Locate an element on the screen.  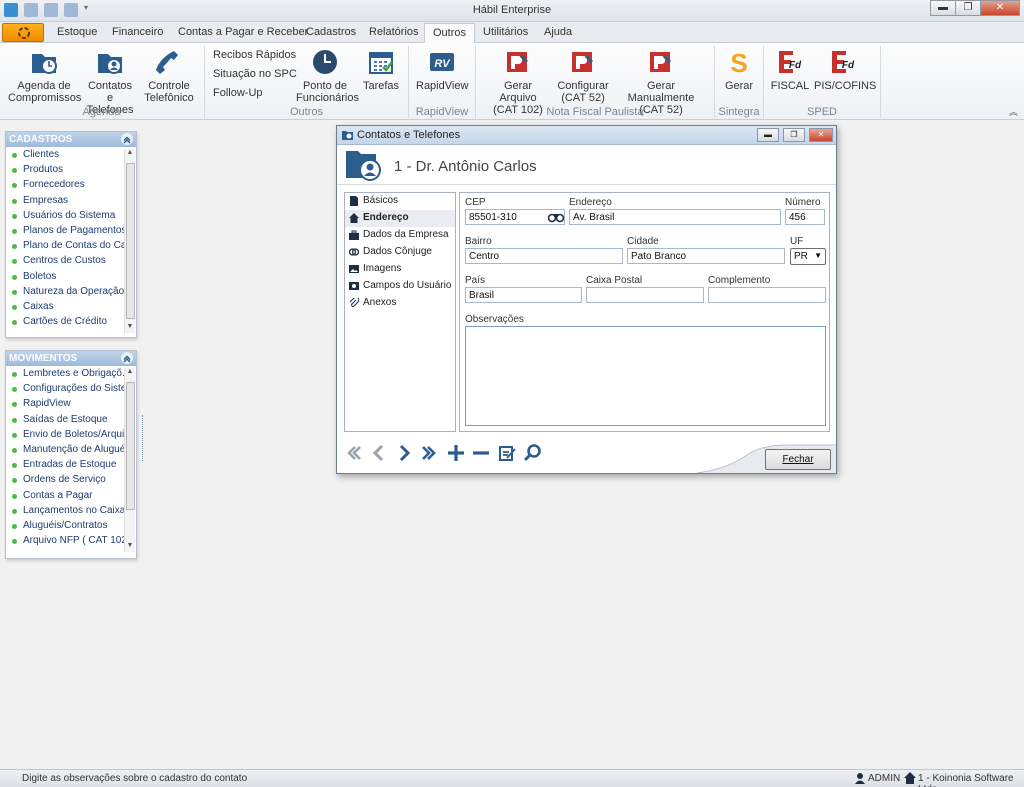
tab-ajuda: Ajuda is located at coordinates (558, 32).